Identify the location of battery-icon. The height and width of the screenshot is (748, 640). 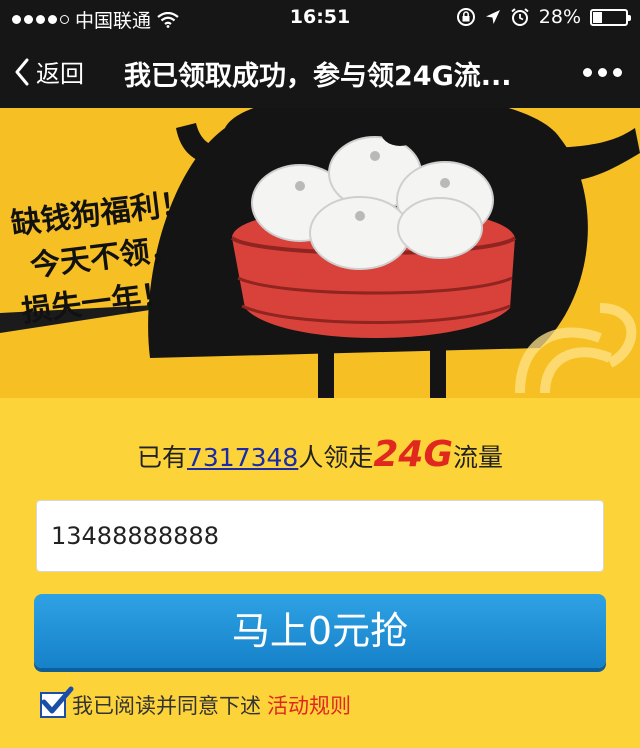
(610, 17).